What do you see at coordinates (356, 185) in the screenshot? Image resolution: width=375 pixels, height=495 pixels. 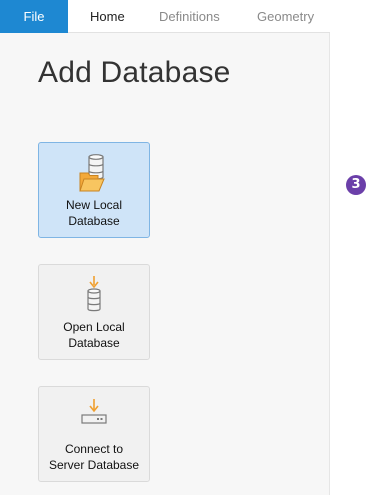 I see `callout-number-badge: 3` at bounding box center [356, 185].